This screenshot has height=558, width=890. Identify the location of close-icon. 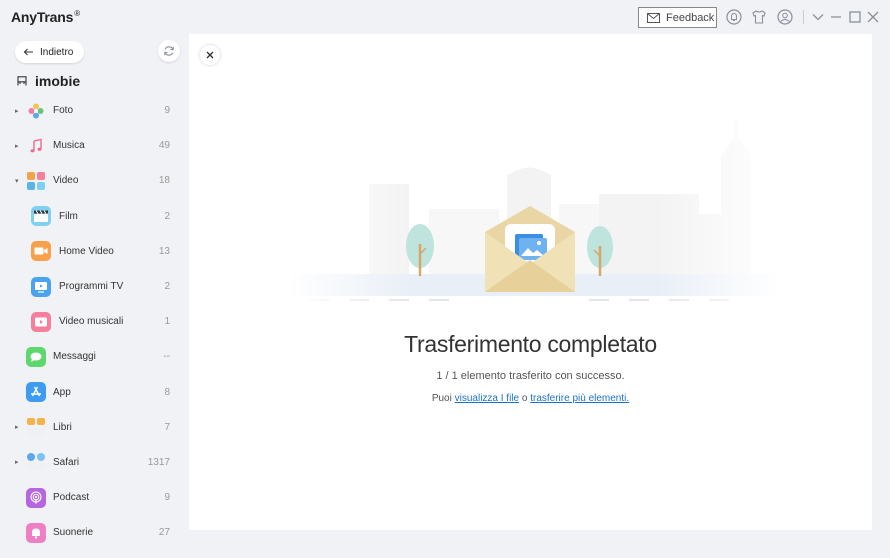
(210, 55).